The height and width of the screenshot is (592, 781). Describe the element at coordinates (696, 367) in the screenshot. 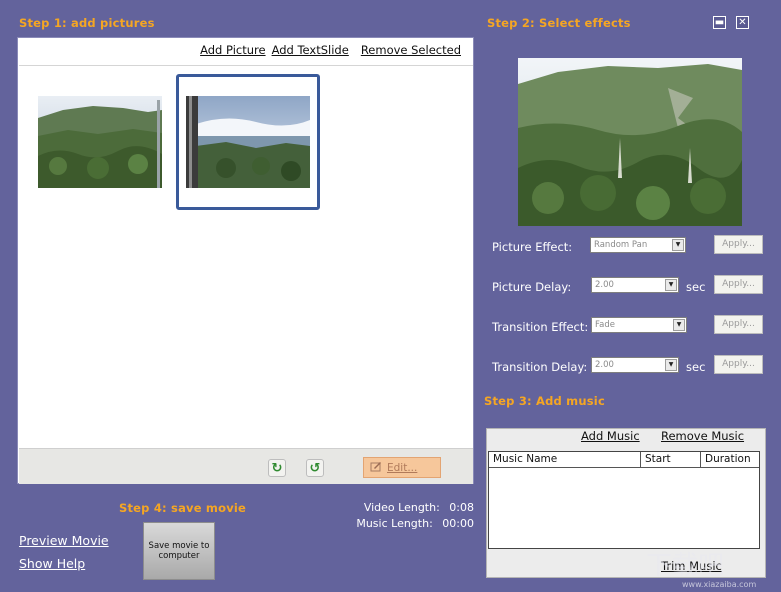

I see `transition-delay-unit: sec` at that location.